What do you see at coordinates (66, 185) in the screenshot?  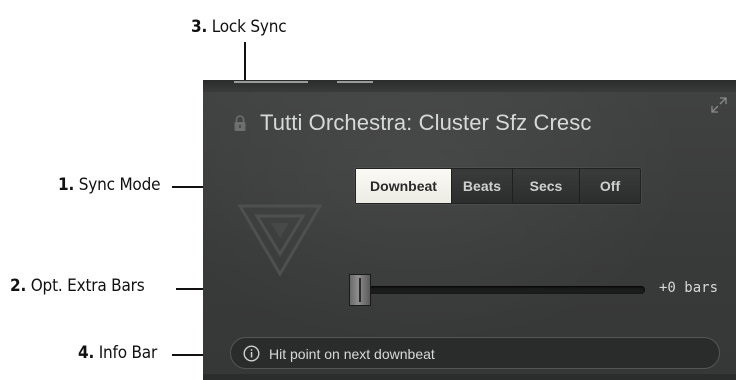 I see `callout-number: 1.` at bounding box center [66, 185].